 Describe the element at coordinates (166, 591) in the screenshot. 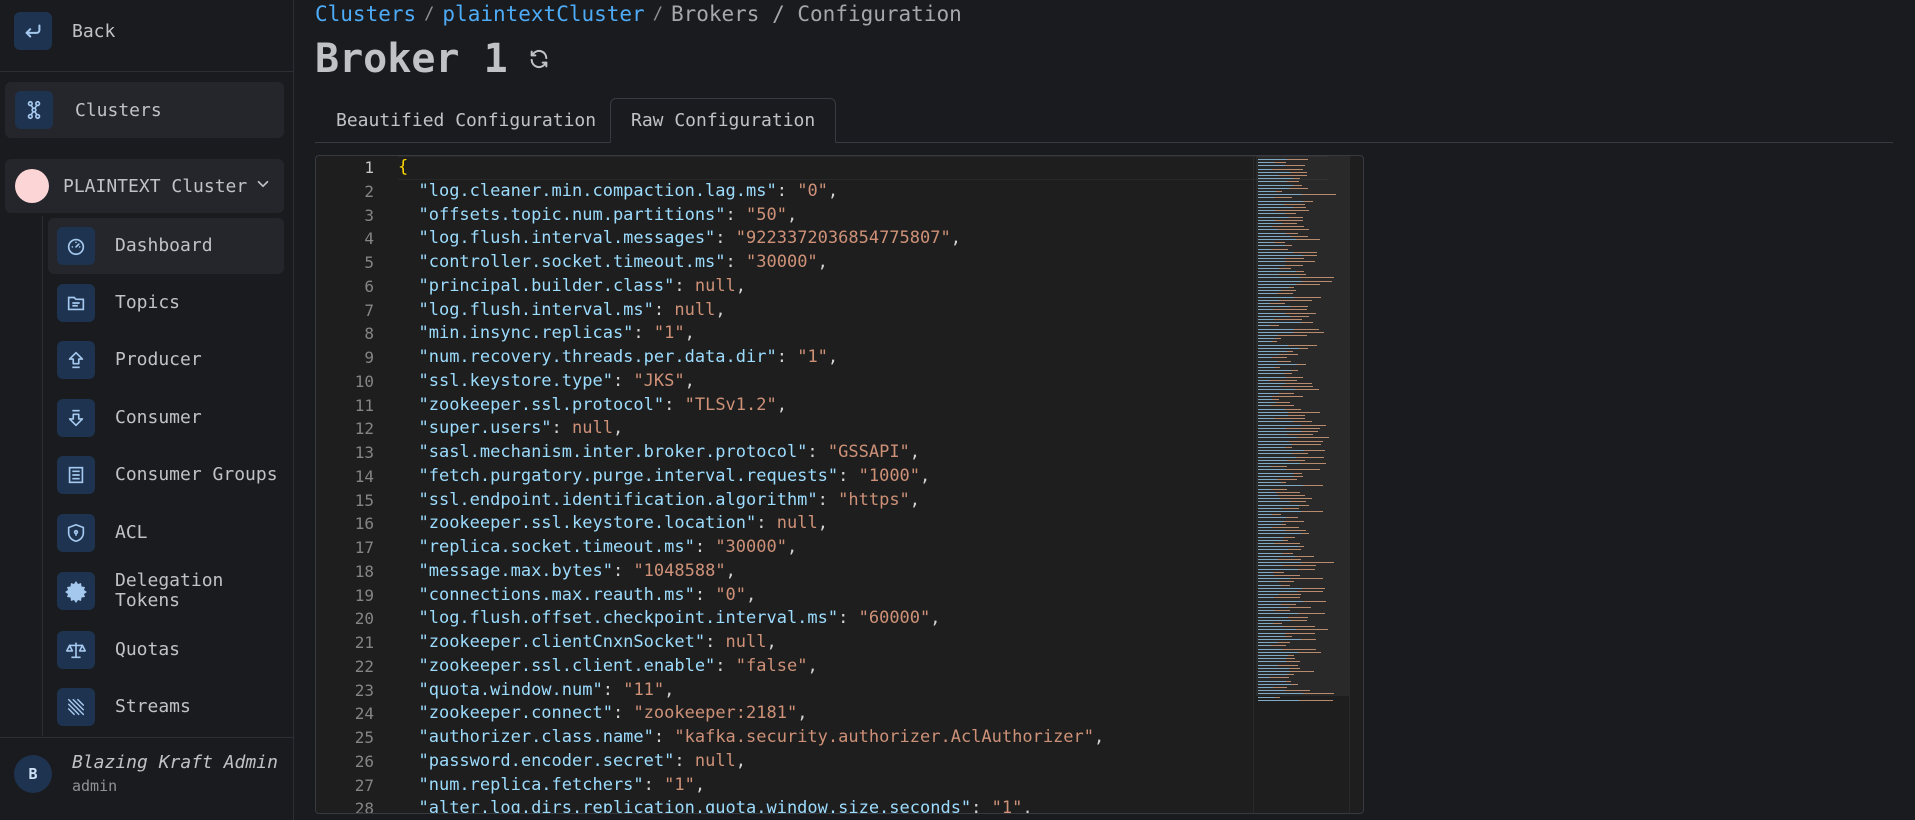

I see `sidebar-item-delegation-tokens: Delegation Tokens` at that location.